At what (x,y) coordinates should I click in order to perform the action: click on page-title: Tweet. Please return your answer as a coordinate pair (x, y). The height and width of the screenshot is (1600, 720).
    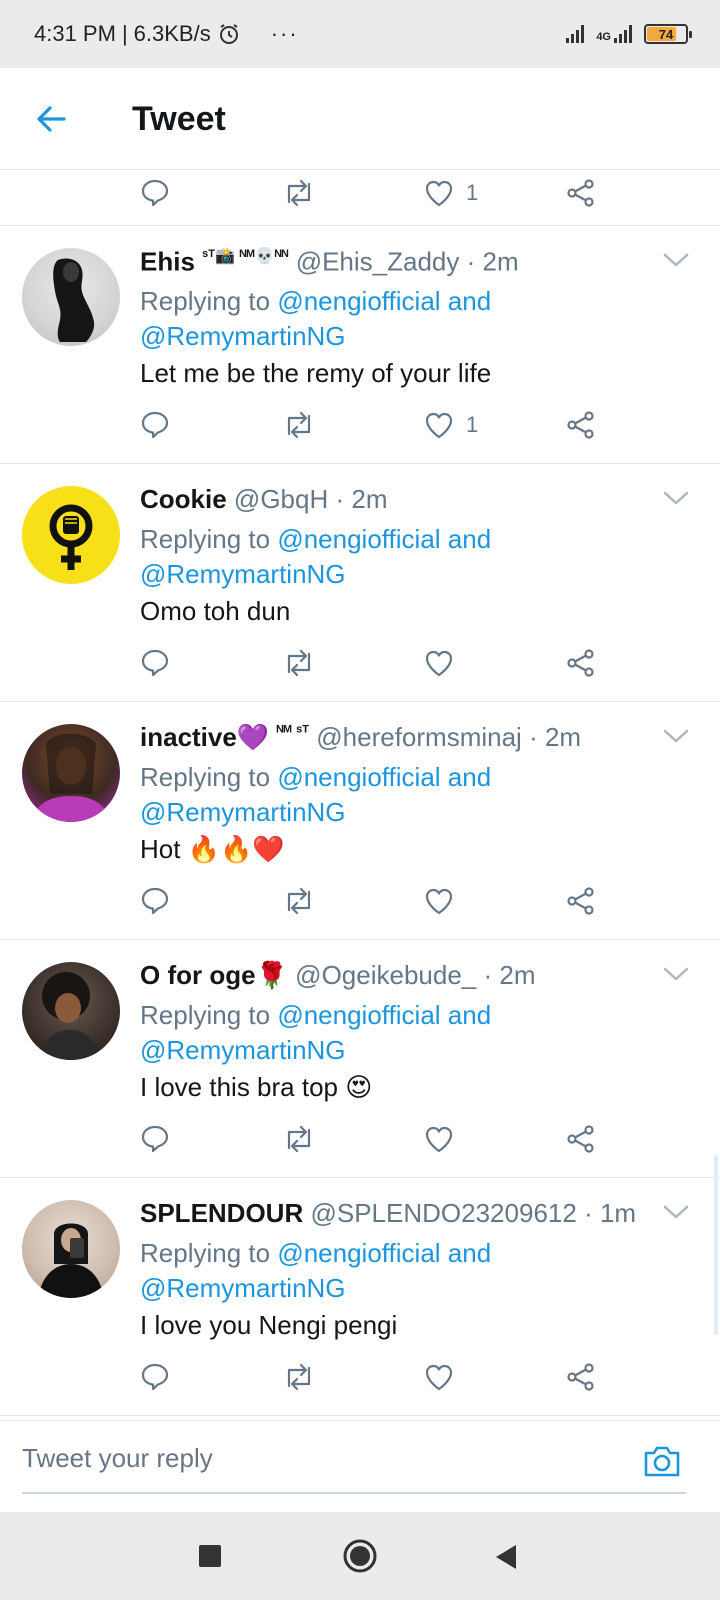
    Looking at the image, I should click on (179, 119).